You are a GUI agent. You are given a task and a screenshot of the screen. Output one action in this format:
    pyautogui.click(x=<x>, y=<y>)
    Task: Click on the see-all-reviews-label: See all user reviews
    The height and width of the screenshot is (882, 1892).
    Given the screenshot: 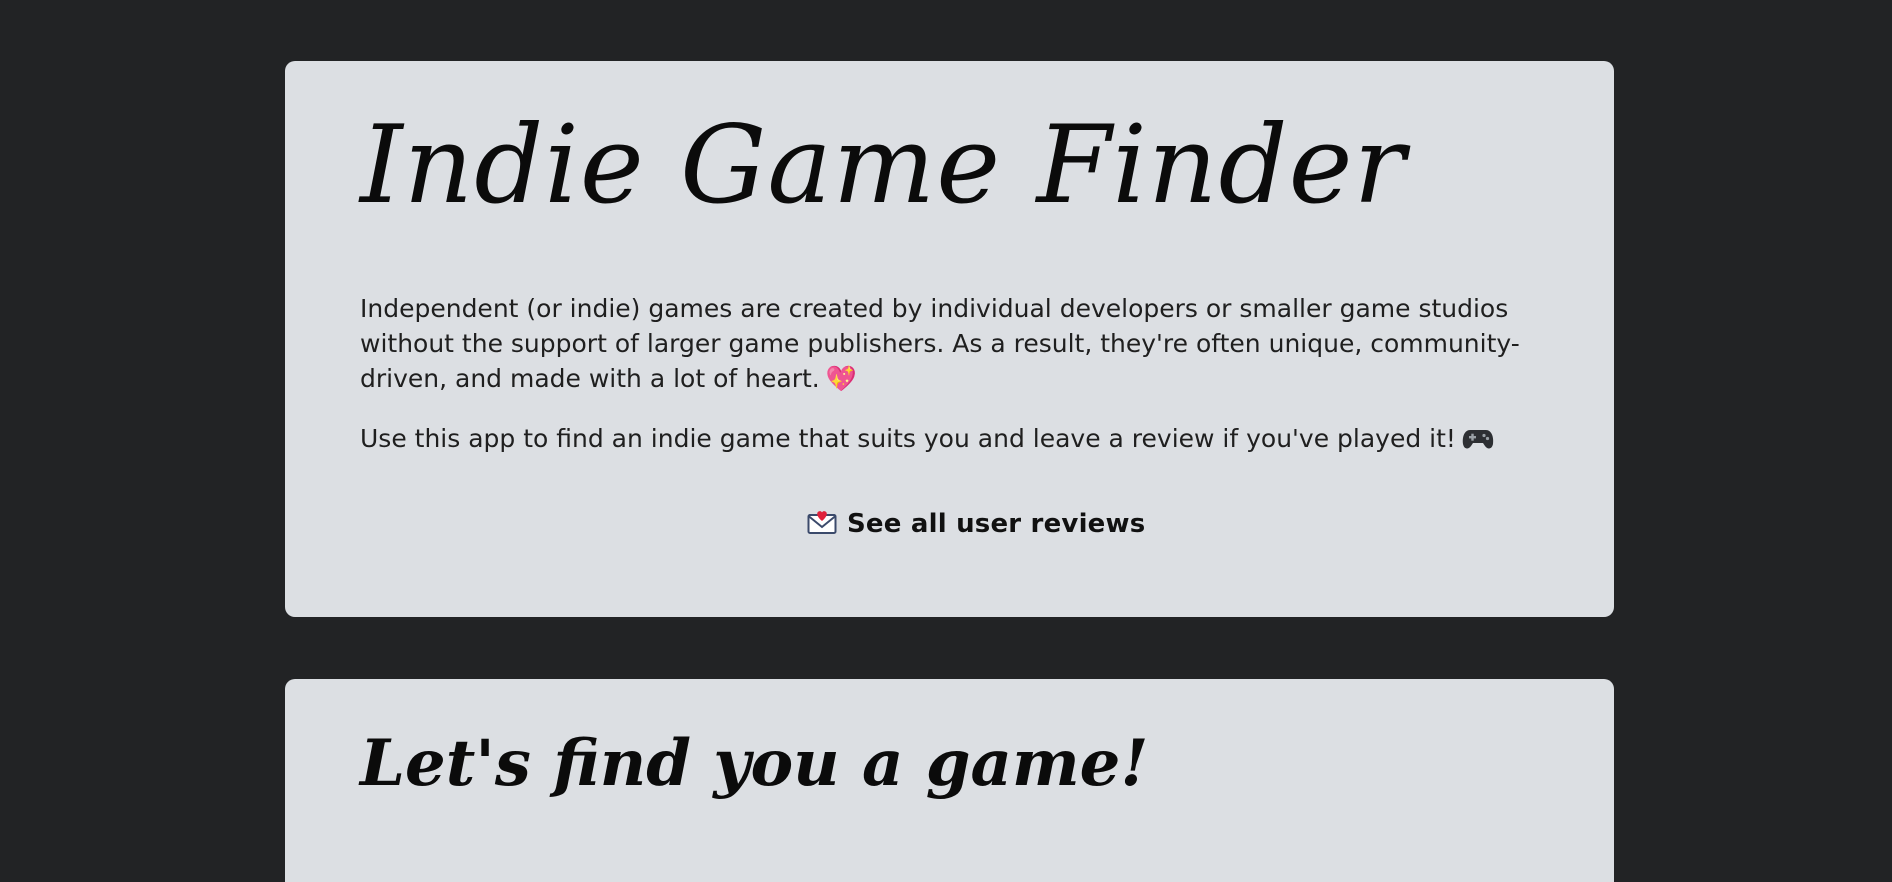 What is the action you would take?
    pyautogui.click(x=996, y=523)
    